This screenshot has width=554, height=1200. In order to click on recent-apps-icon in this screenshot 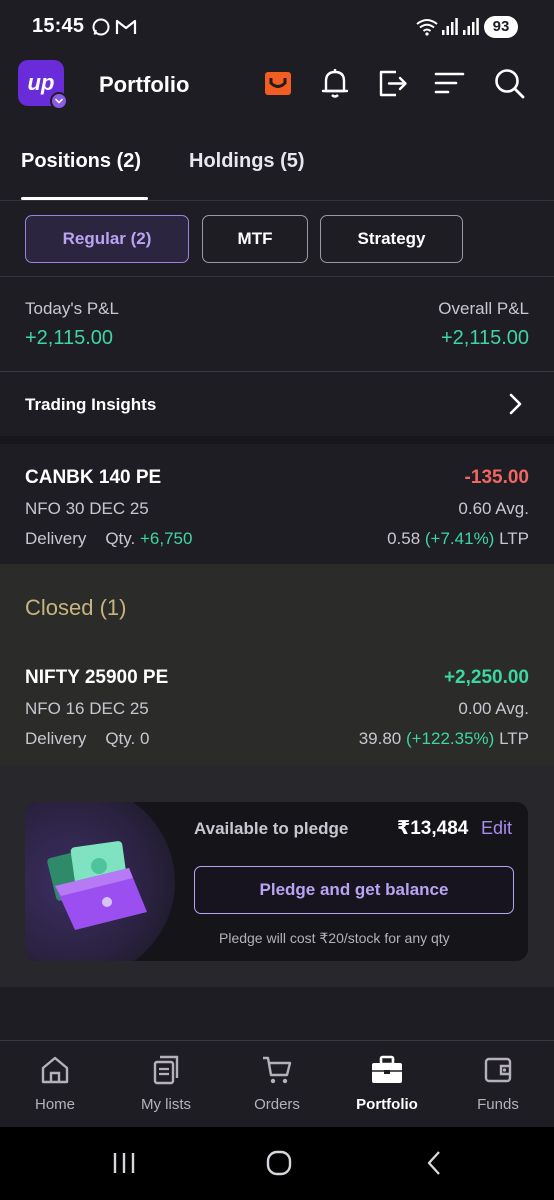, I will do `click(124, 1163)`.